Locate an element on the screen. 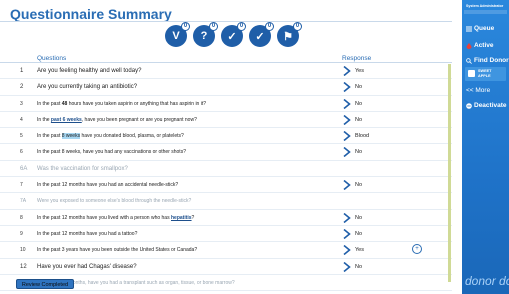  menu-icon is located at coordinates (469, 28).